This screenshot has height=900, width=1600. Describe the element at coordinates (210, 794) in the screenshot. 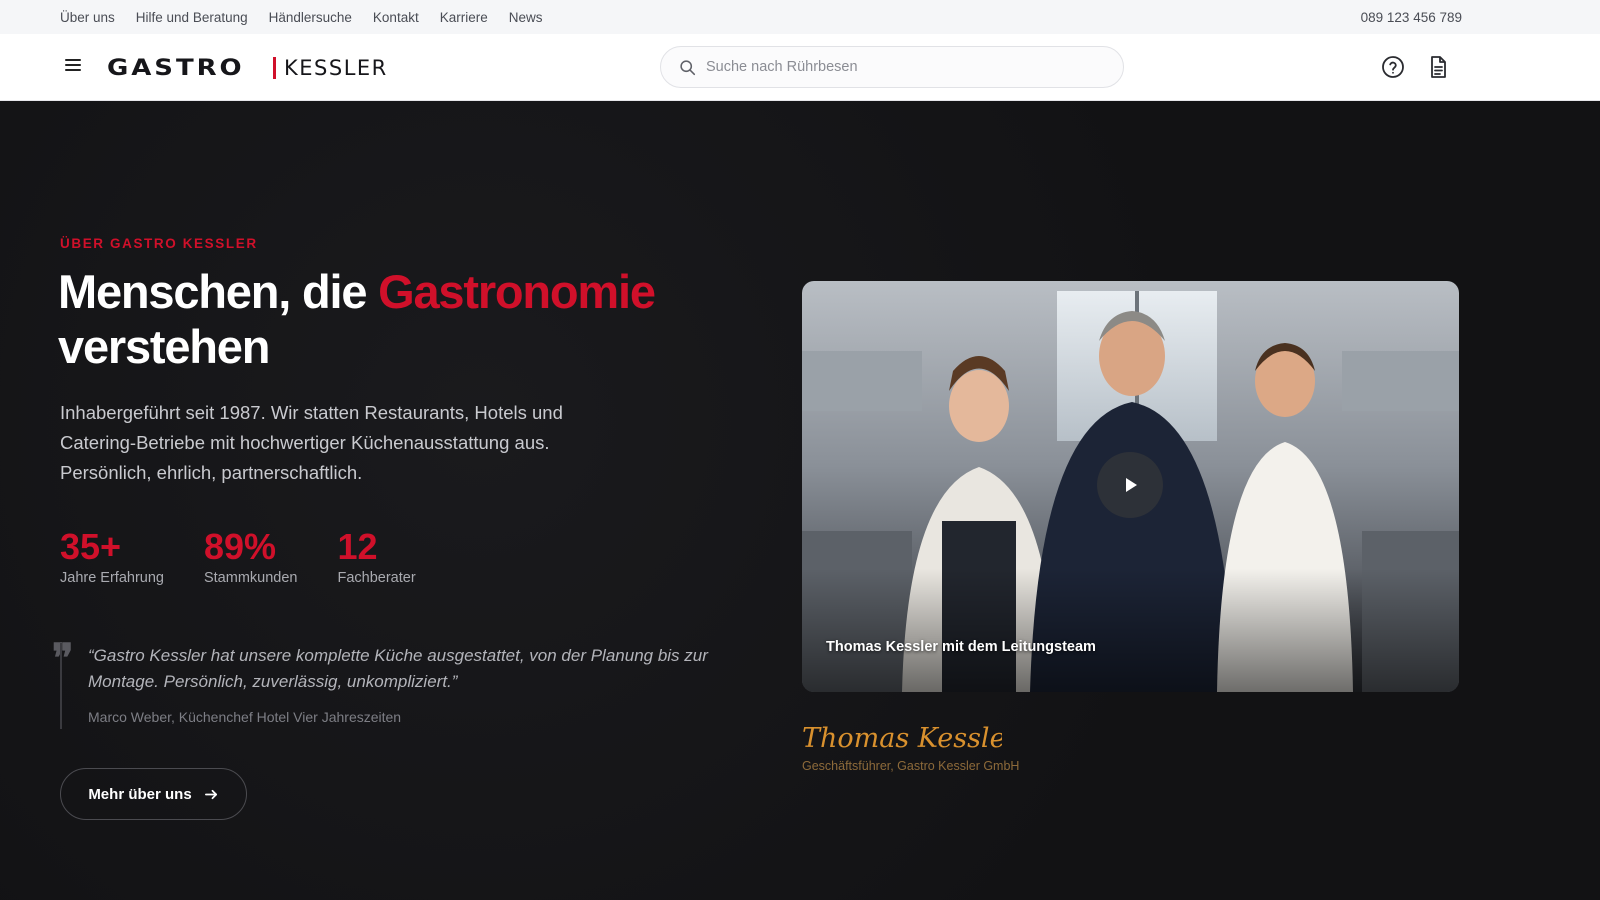

I see `arrow-right-icon` at that location.